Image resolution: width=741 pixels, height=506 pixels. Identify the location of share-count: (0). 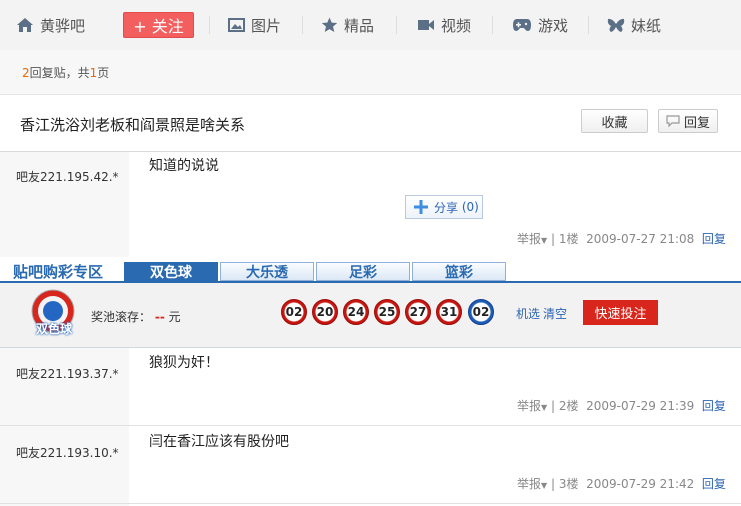
(470, 207).